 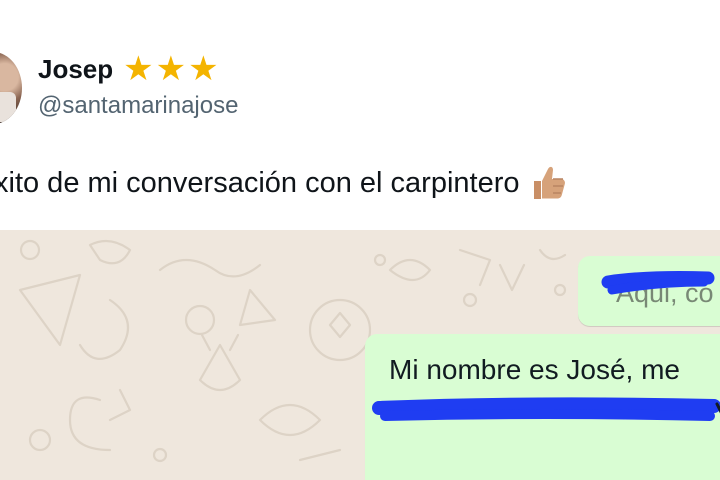 I want to click on outgoing-message-bubble: Aqui, có, so click(x=649, y=291).